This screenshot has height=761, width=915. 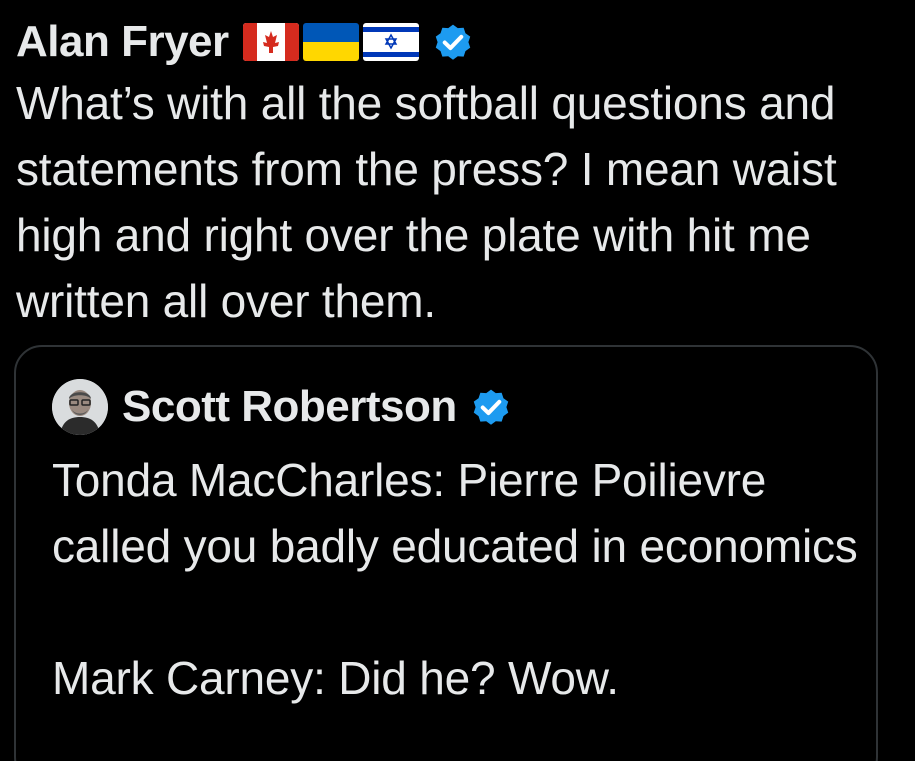 I want to click on ukraine-flag-icon, so click(x=330, y=42).